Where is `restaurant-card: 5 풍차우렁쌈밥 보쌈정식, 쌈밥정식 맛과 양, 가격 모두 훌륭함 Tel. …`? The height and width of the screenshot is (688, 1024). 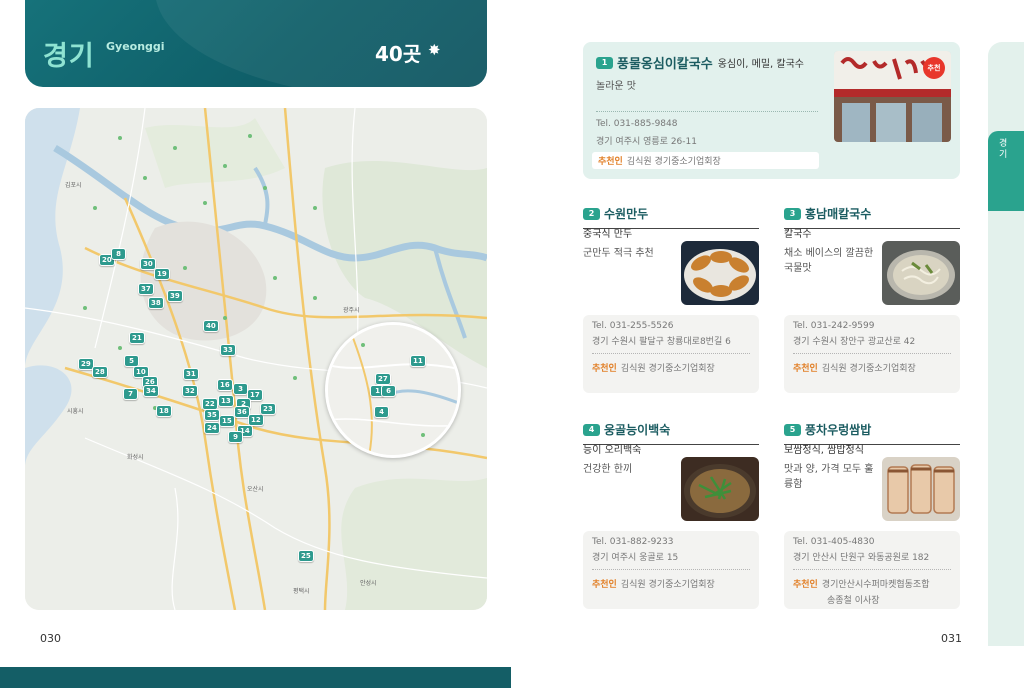 restaurant-card: 5 풍차우렁쌈밥 보쌈정식, 쌈밥정식 맛과 양, 가격 모두 훌륭함 Tel. … is located at coordinates (872, 515).